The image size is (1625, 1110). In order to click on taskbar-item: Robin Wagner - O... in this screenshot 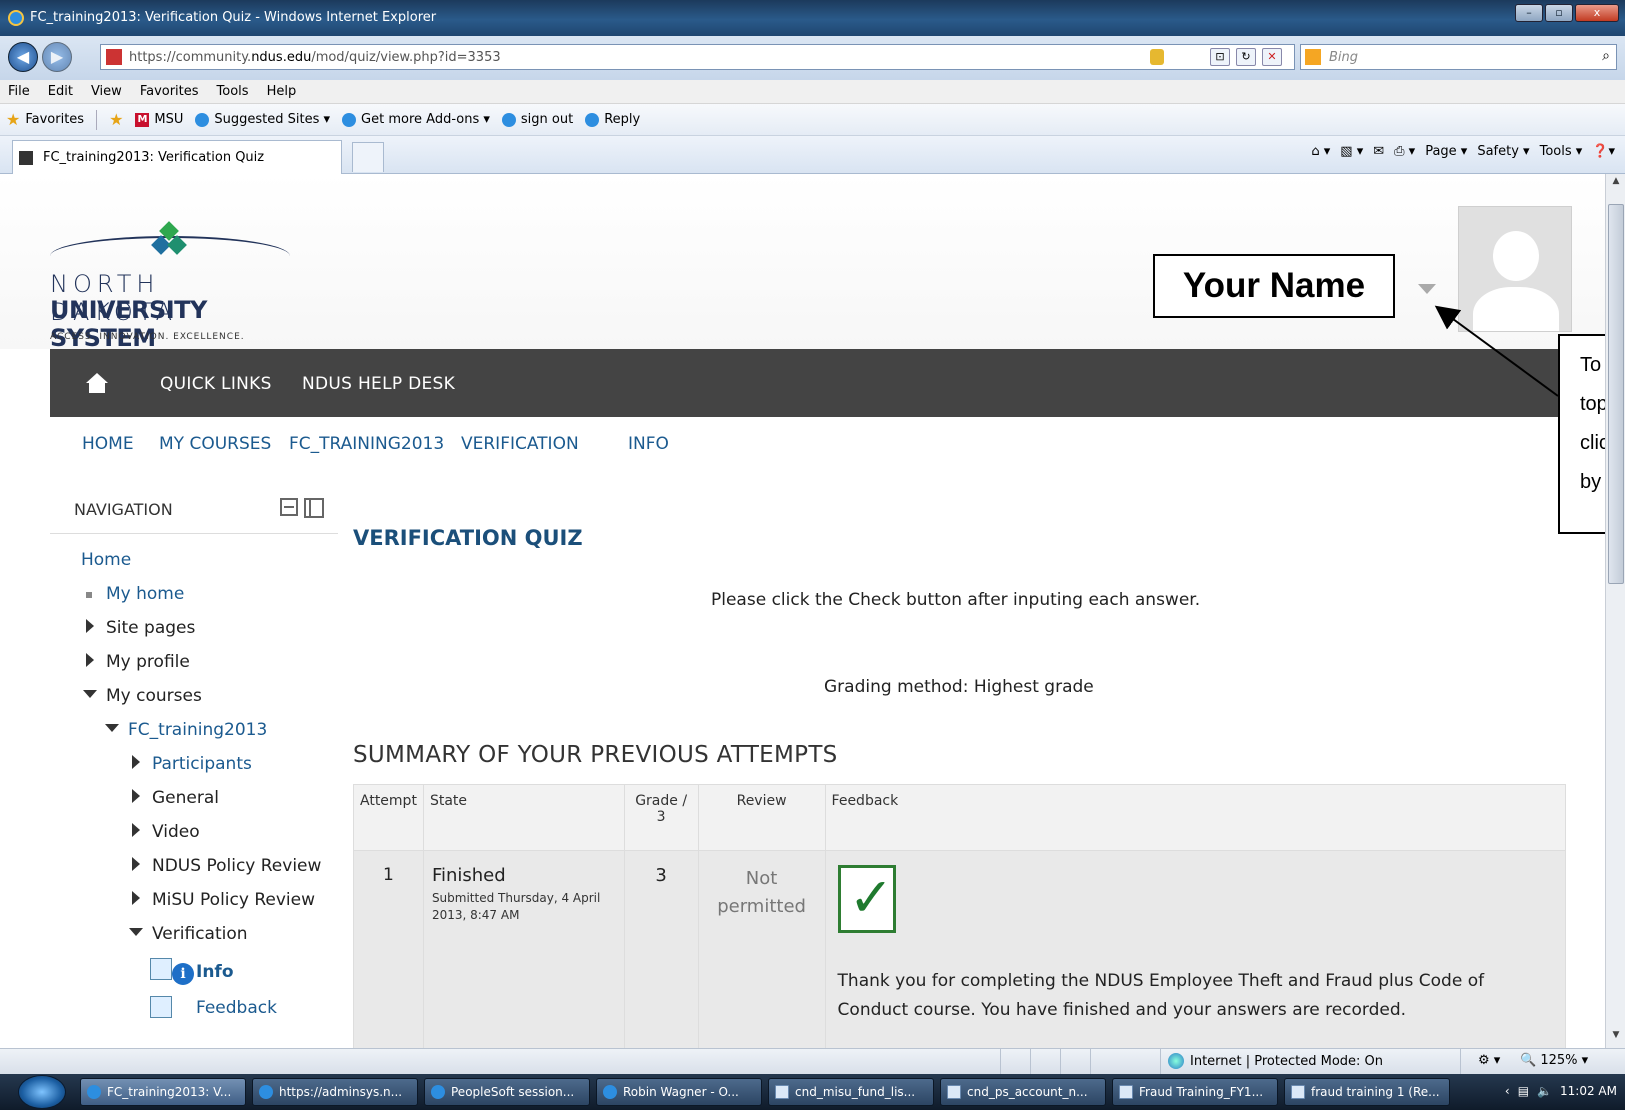, I will do `click(679, 1092)`.